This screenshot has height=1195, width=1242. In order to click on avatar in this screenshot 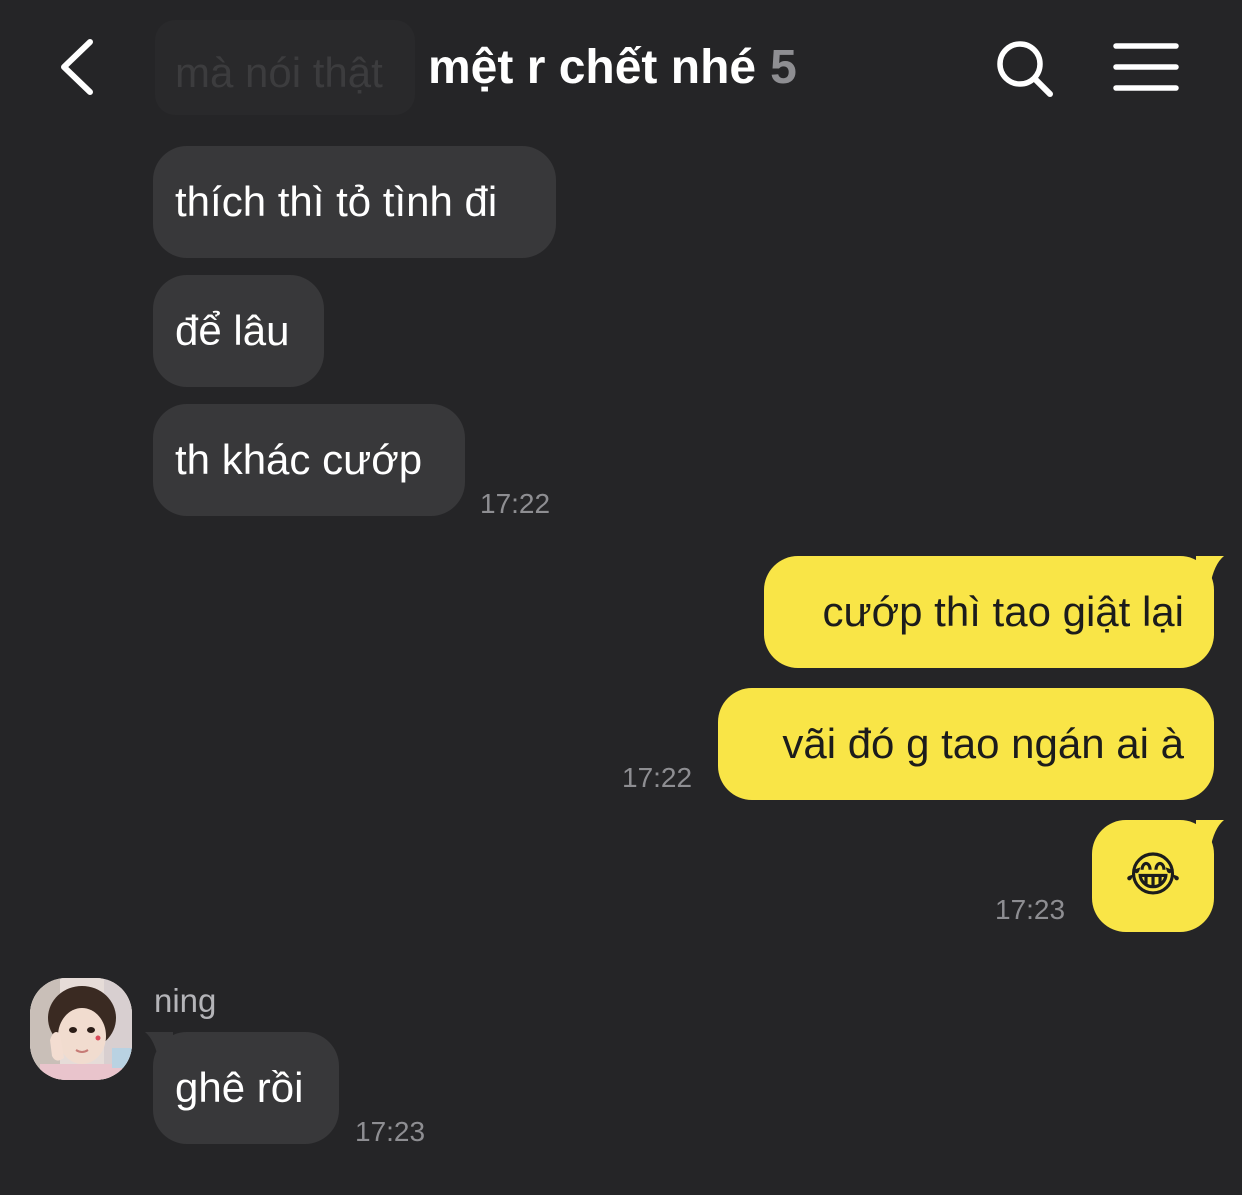, I will do `click(81, 1029)`.